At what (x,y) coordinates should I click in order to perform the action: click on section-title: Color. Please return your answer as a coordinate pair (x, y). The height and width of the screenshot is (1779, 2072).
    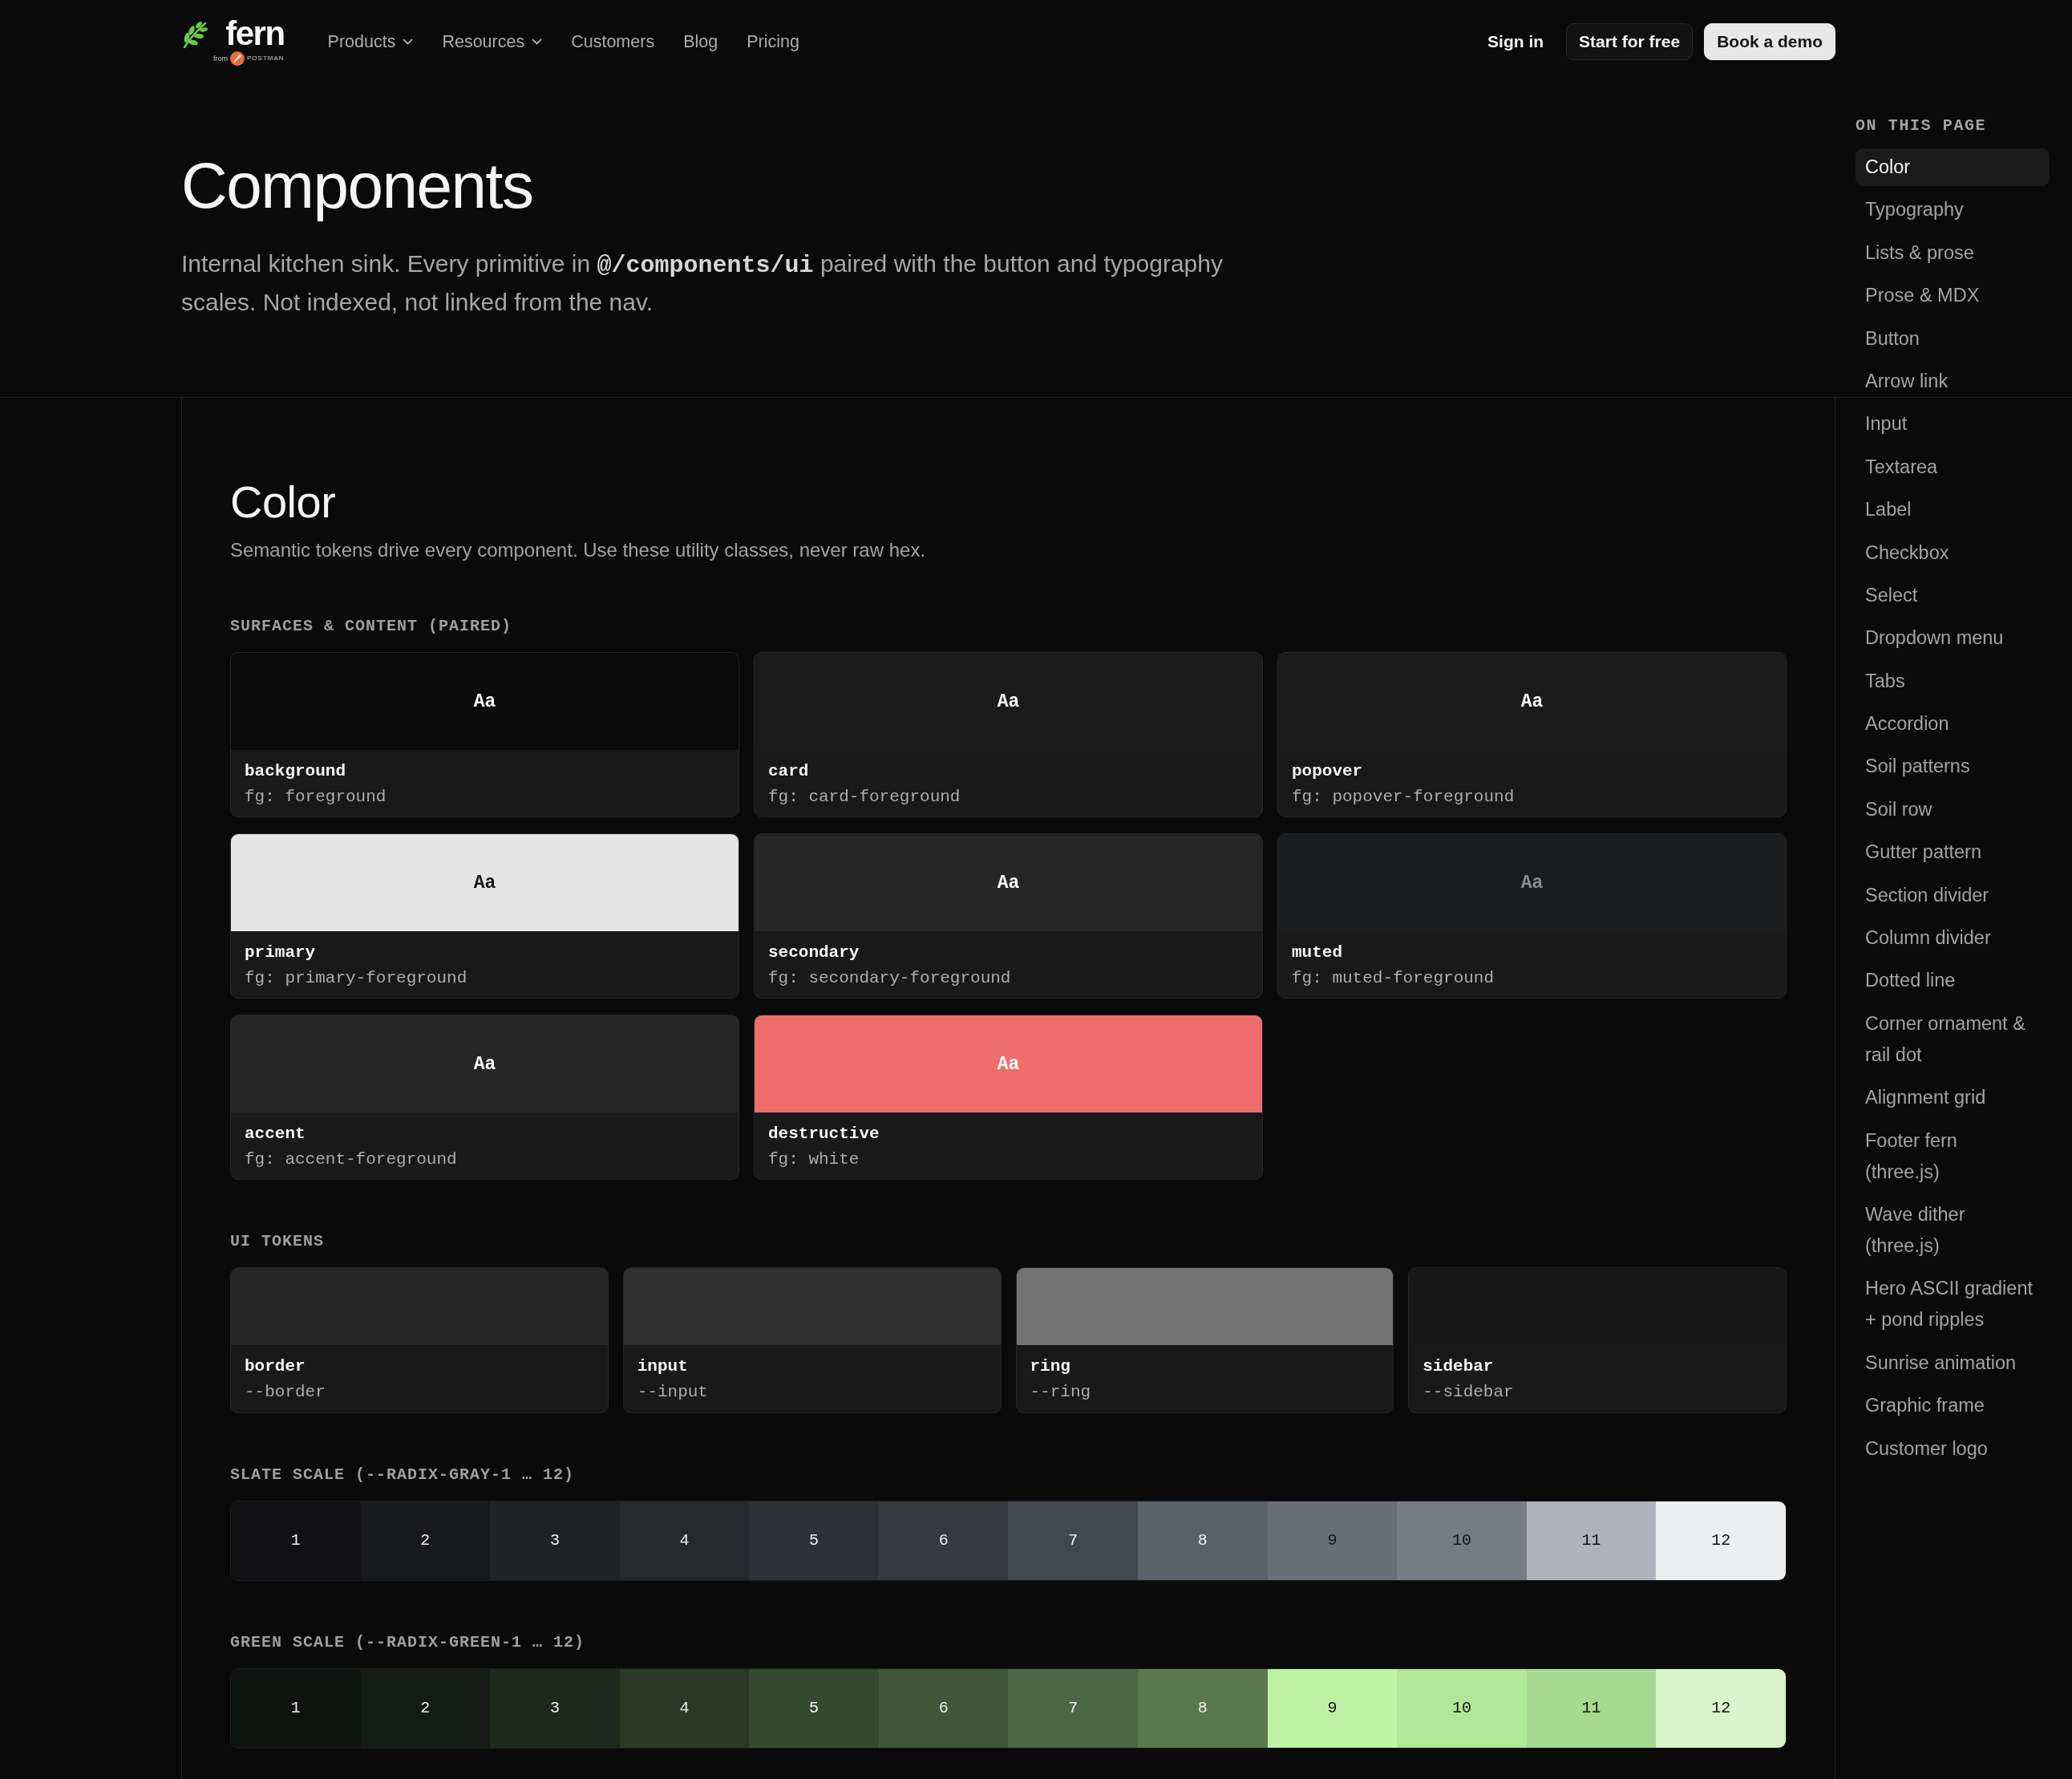
    Looking at the image, I should click on (283, 502).